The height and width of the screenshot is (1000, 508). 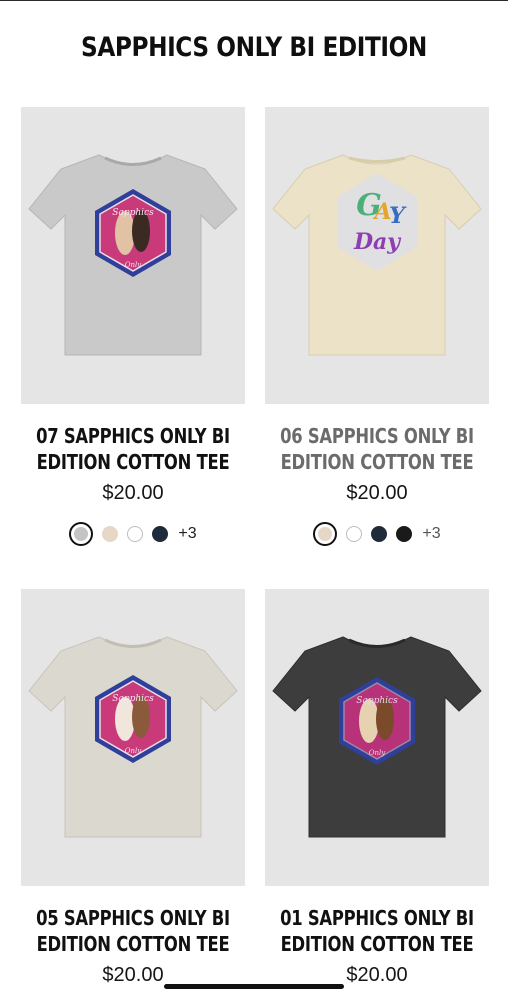 What do you see at coordinates (133, 931) in the screenshot?
I see `product-title: 05 SAPPHICS ONLY BI EDITION COTTON TEE` at bounding box center [133, 931].